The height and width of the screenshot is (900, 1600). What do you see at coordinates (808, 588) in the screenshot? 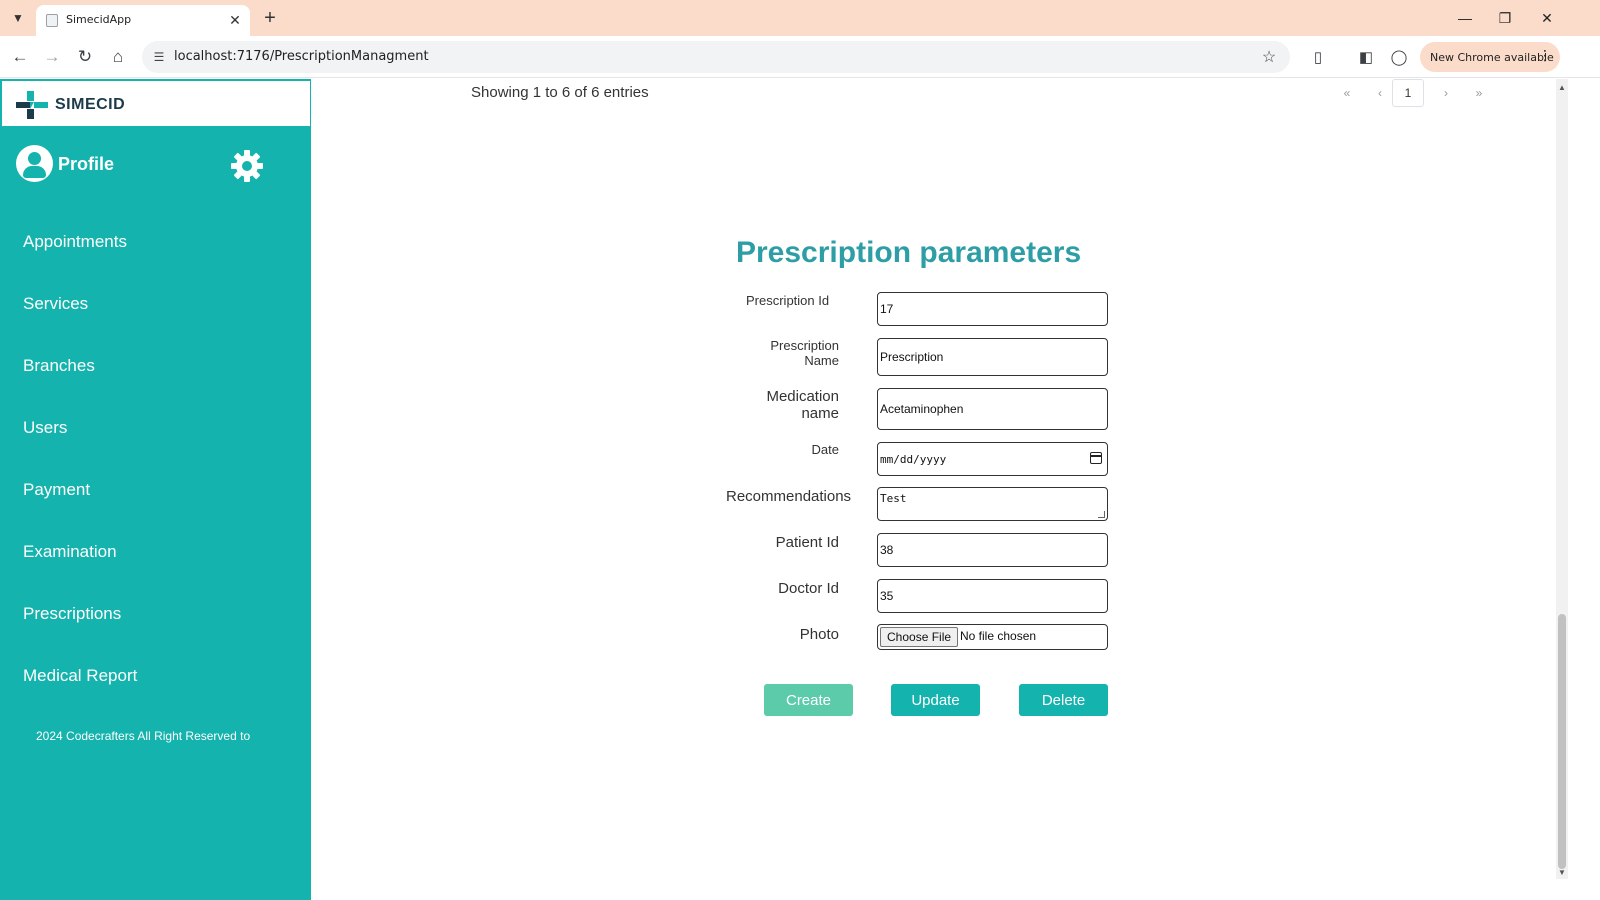
I see `doctor-id-label: Doctor Id` at bounding box center [808, 588].